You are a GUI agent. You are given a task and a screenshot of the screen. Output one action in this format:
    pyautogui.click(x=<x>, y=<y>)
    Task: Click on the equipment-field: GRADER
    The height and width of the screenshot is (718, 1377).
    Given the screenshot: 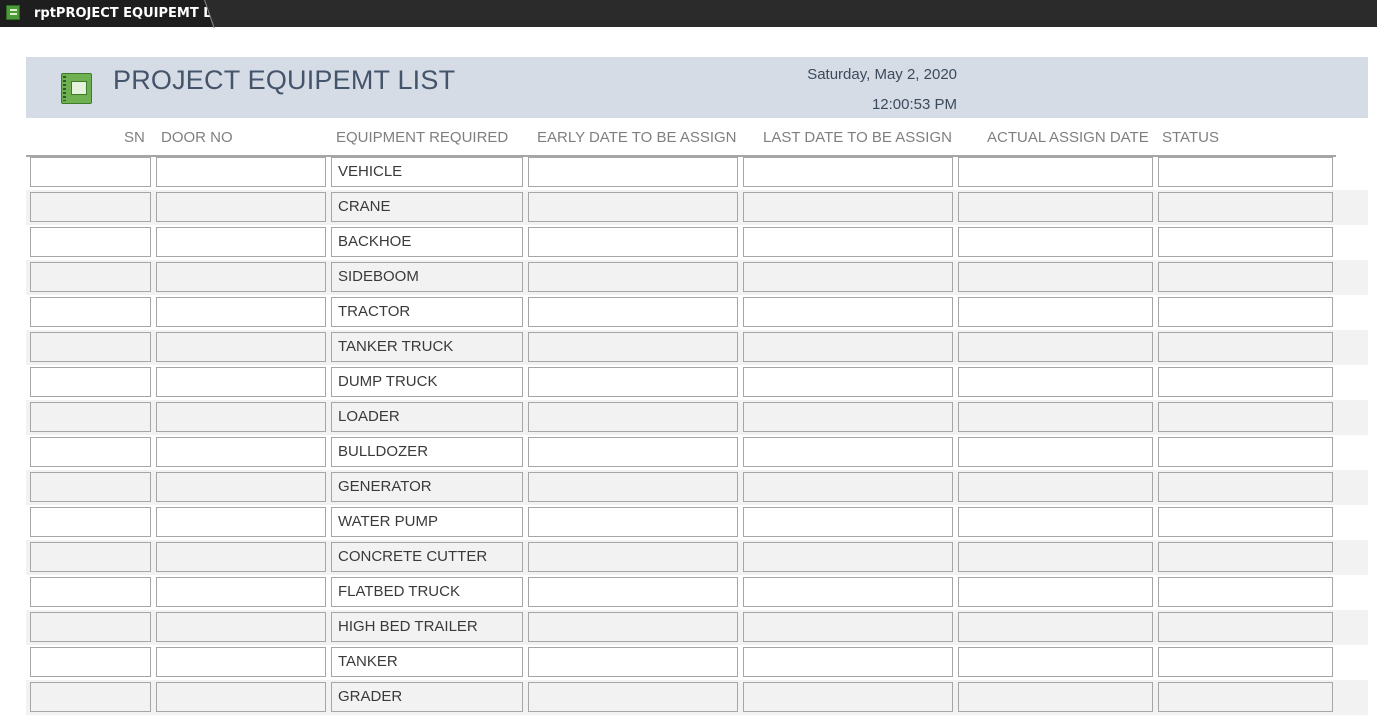 What is the action you would take?
    pyautogui.click(x=427, y=697)
    